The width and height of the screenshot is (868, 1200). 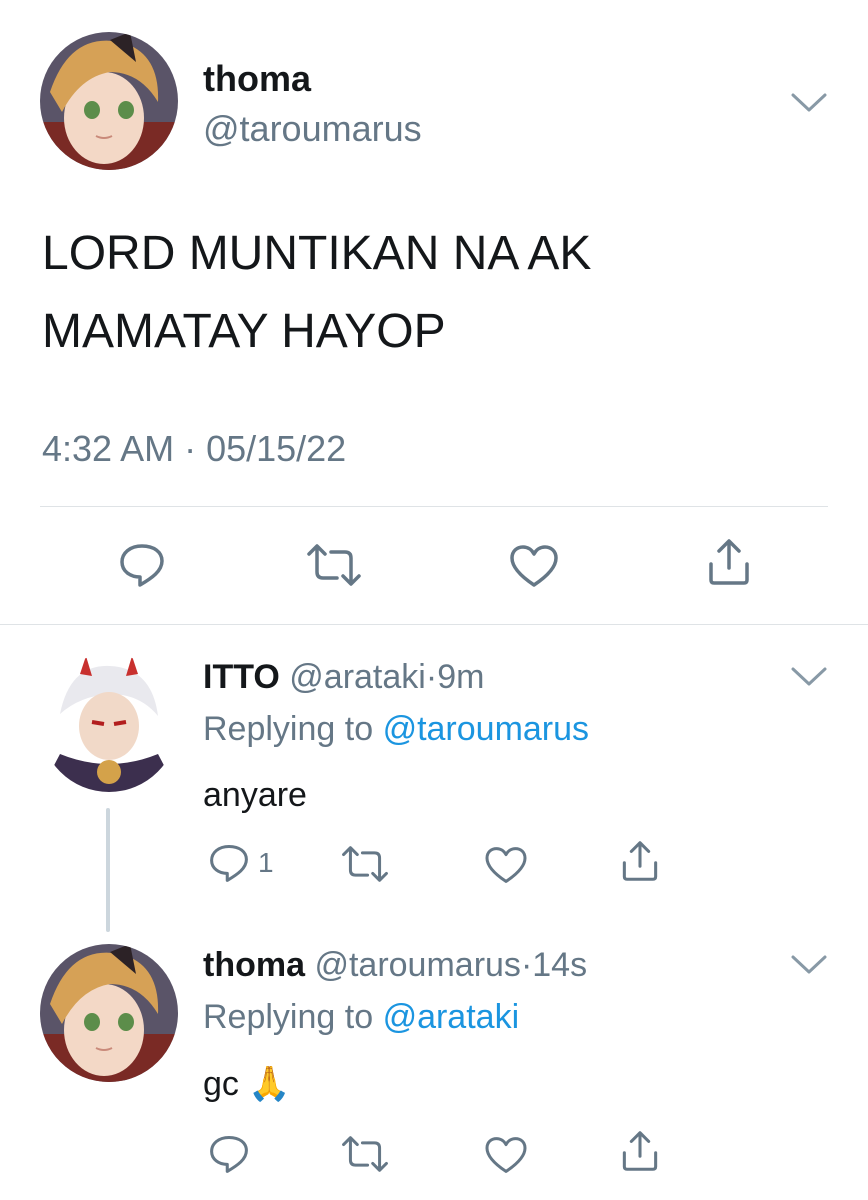 I want to click on reply-time: 9m, so click(x=460, y=677).